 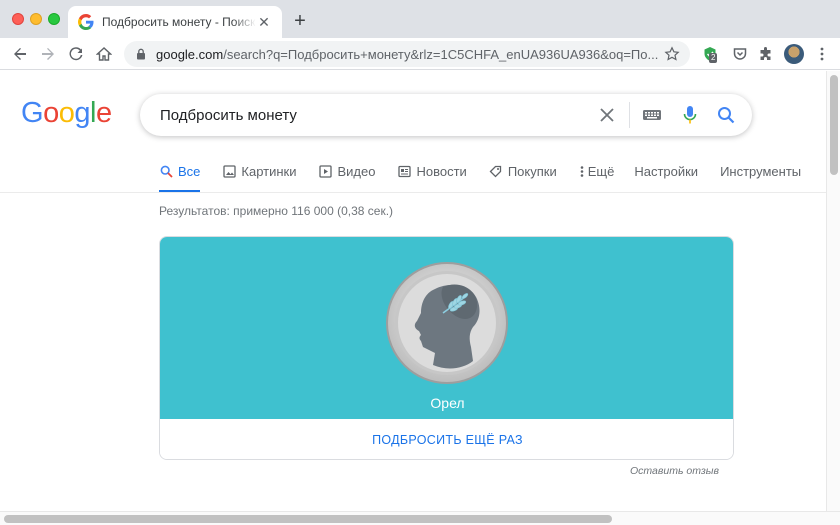 What do you see at coordinates (76, 54) in the screenshot?
I see `reload-icon` at bounding box center [76, 54].